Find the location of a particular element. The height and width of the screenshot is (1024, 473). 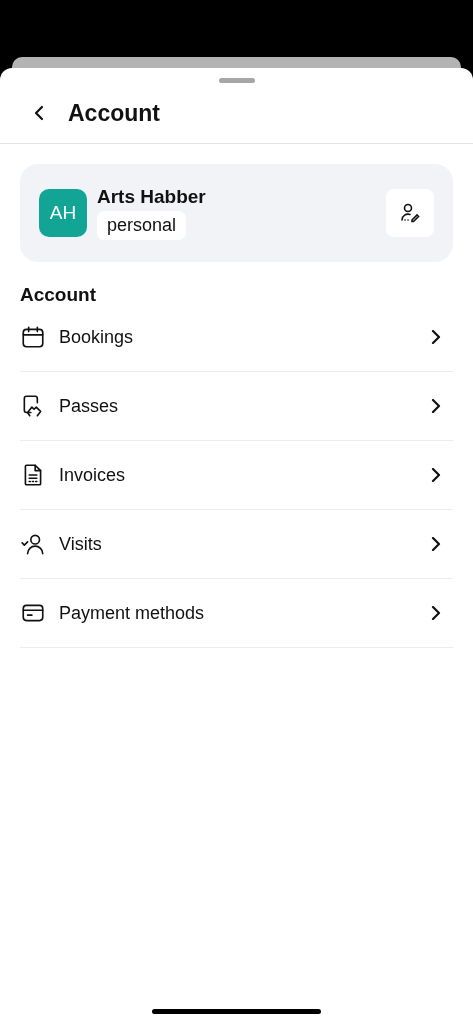

menu-item: Invoices is located at coordinates (236, 475).